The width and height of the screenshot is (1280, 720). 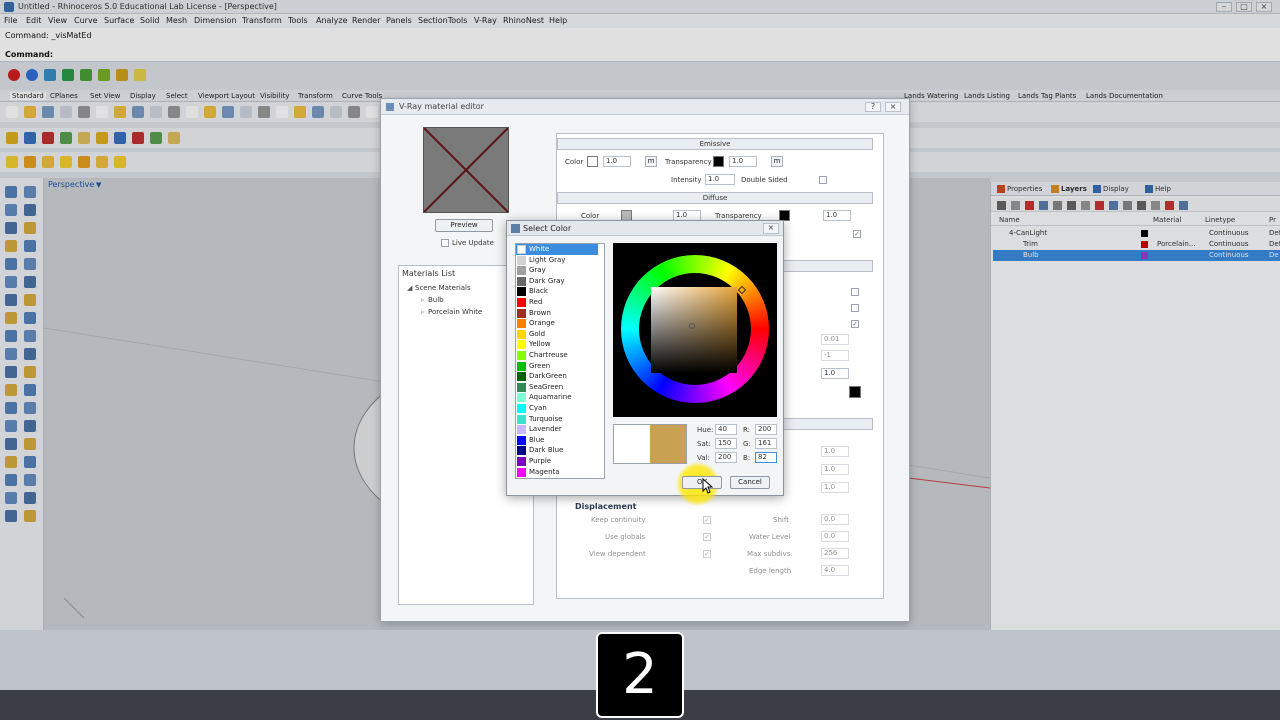 I want to click on color-list-item: Cyan, so click(x=557, y=408).